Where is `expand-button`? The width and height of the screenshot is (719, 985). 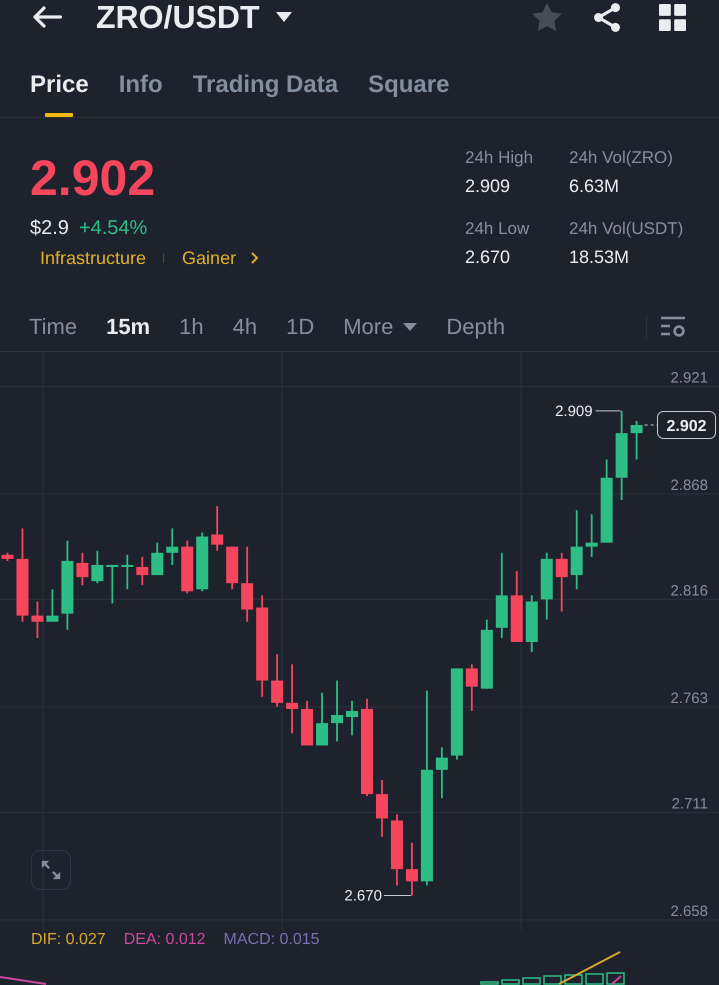
expand-button is located at coordinates (51, 870).